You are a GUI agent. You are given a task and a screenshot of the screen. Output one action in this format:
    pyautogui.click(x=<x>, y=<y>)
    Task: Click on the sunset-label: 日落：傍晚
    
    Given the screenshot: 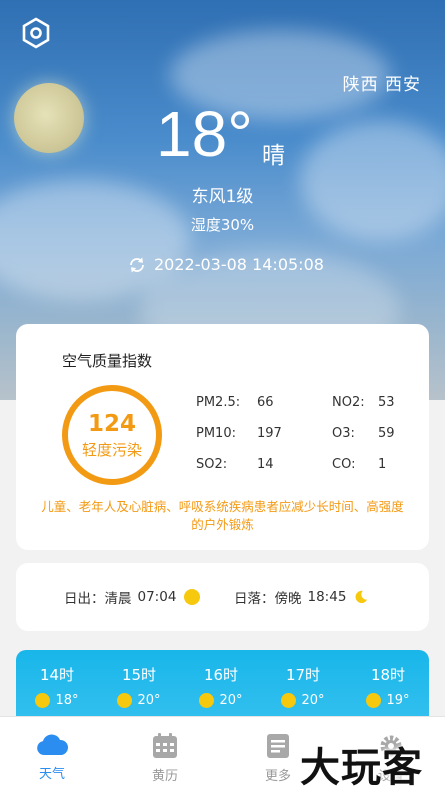 What is the action you would take?
    pyautogui.click(x=268, y=599)
    